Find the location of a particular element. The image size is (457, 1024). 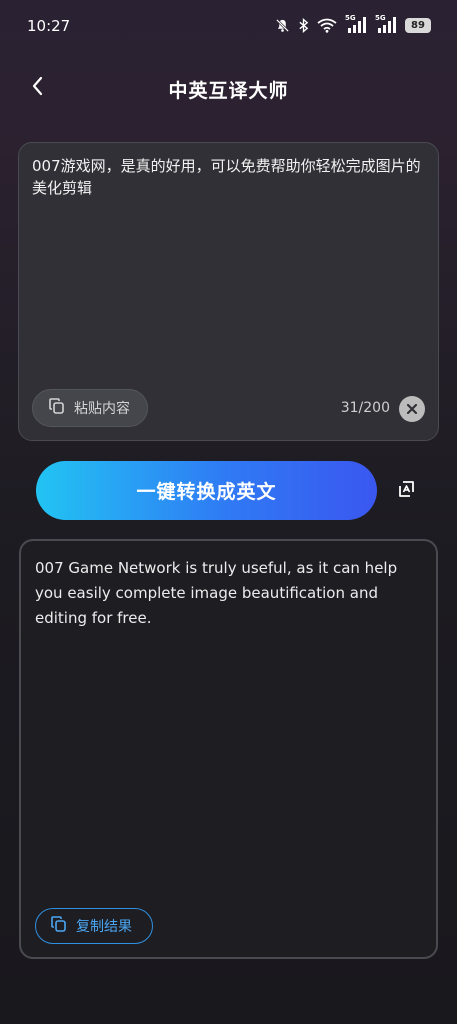

nav-bar: 中英互译大师 is located at coordinates (228, 88).